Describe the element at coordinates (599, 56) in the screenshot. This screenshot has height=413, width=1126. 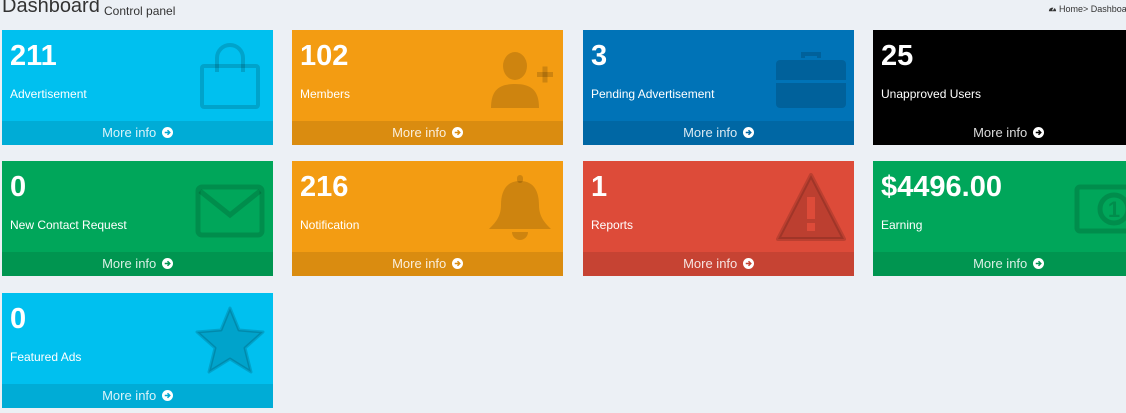
I see `stat-count: 3` at that location.